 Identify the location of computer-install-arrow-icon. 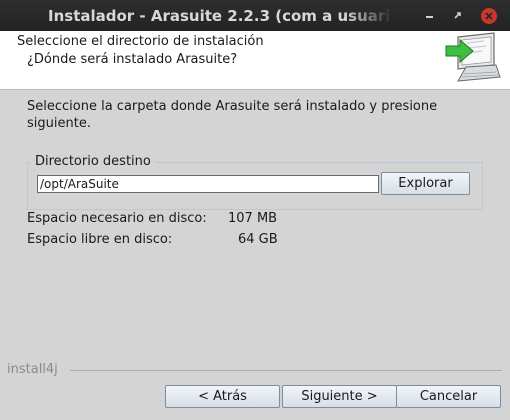
(473, 57).